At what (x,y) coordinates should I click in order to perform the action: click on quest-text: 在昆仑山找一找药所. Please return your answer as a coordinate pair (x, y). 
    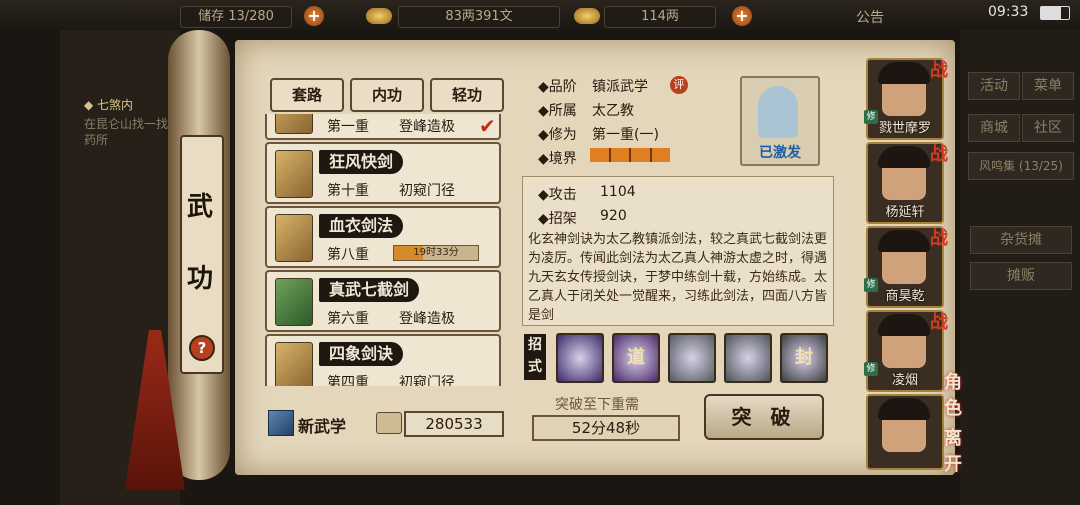
    Looking at the image, I should click on (126, 132).